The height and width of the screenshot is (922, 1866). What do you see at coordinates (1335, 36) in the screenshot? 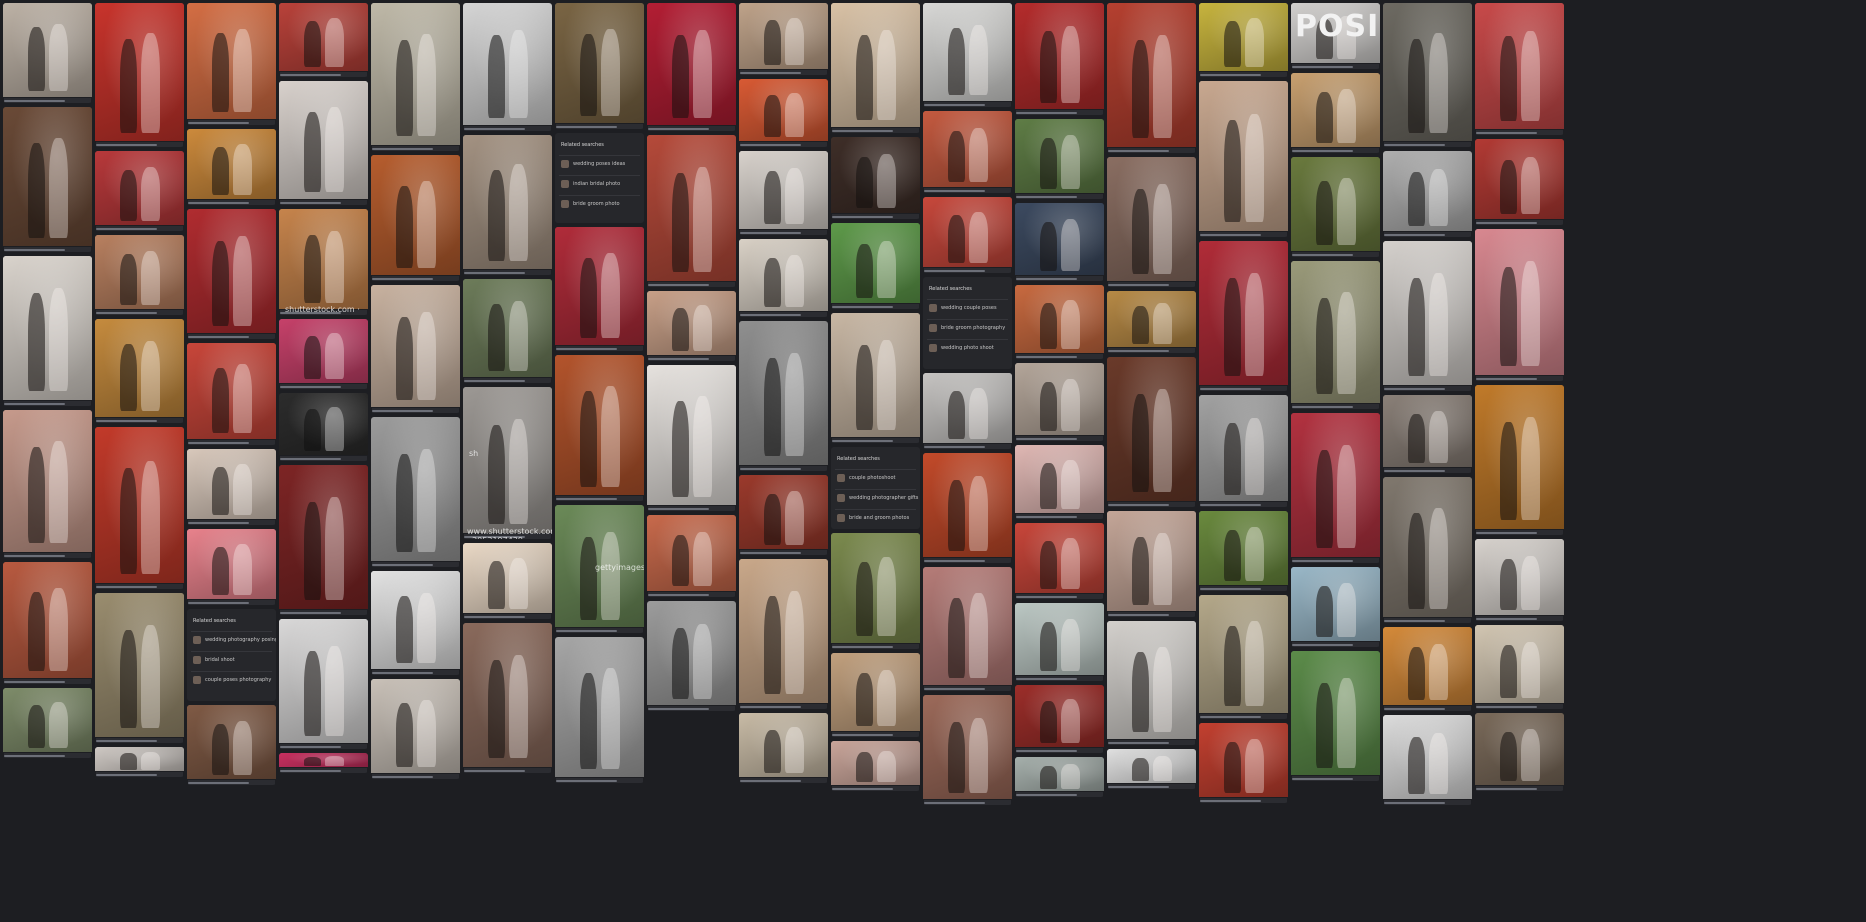
I see `pin-card: POSING` at bounding box center [1335, 36].